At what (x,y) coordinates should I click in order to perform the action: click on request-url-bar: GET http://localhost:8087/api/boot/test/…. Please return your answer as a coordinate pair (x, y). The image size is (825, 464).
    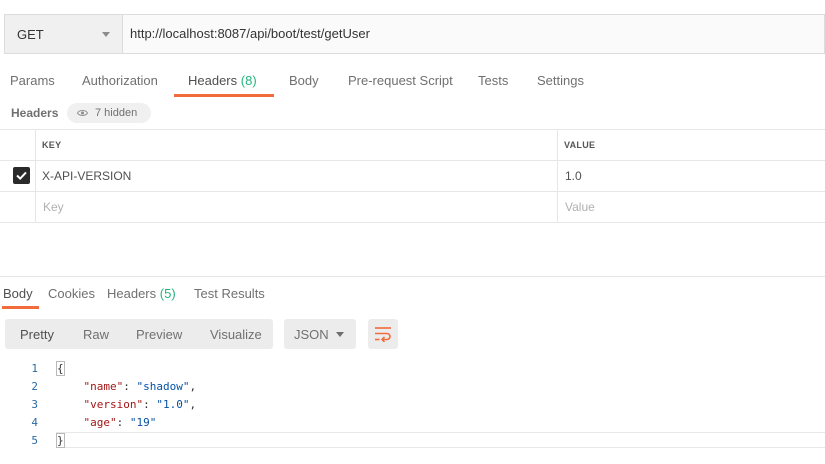
    Looking at the image, I should click on (414, 34).